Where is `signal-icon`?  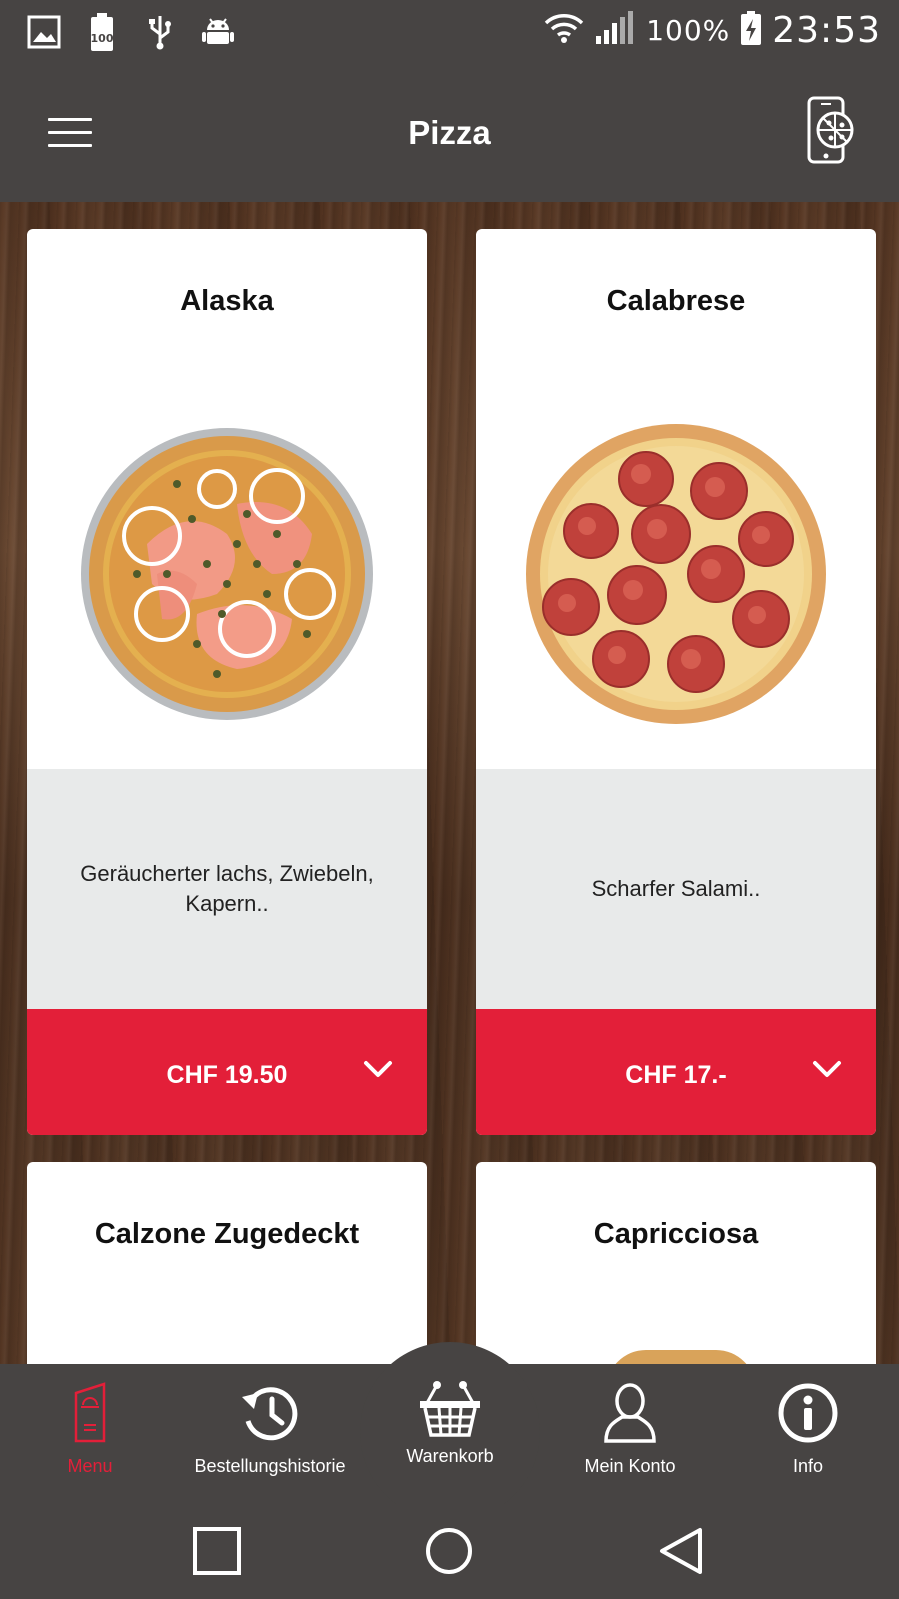 signal-icon is located at coordinates (615, 30).